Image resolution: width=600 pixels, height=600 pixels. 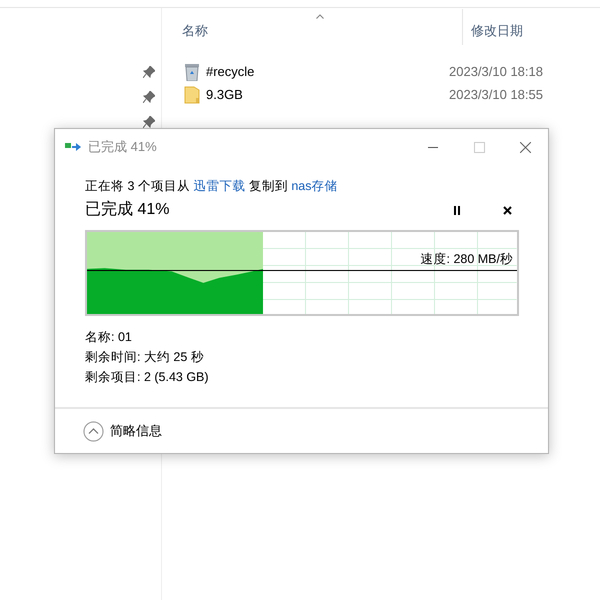 I want to click on destination-link: nas存储, so click(x=314, y=186).